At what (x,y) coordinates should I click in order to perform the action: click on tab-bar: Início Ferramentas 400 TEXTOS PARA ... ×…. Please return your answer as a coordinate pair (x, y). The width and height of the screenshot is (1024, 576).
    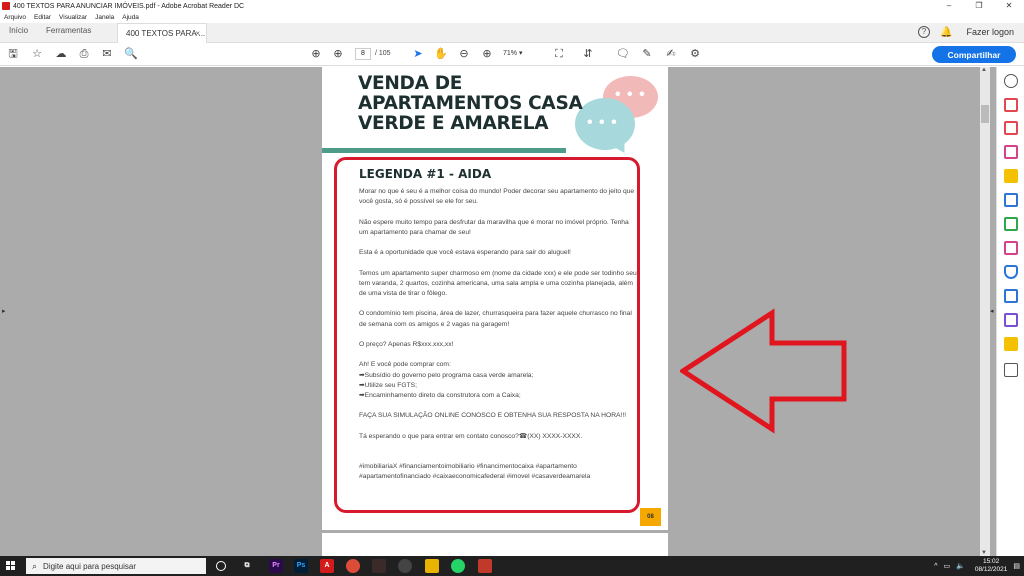
    Looking at the image, I should click on (512, 33).